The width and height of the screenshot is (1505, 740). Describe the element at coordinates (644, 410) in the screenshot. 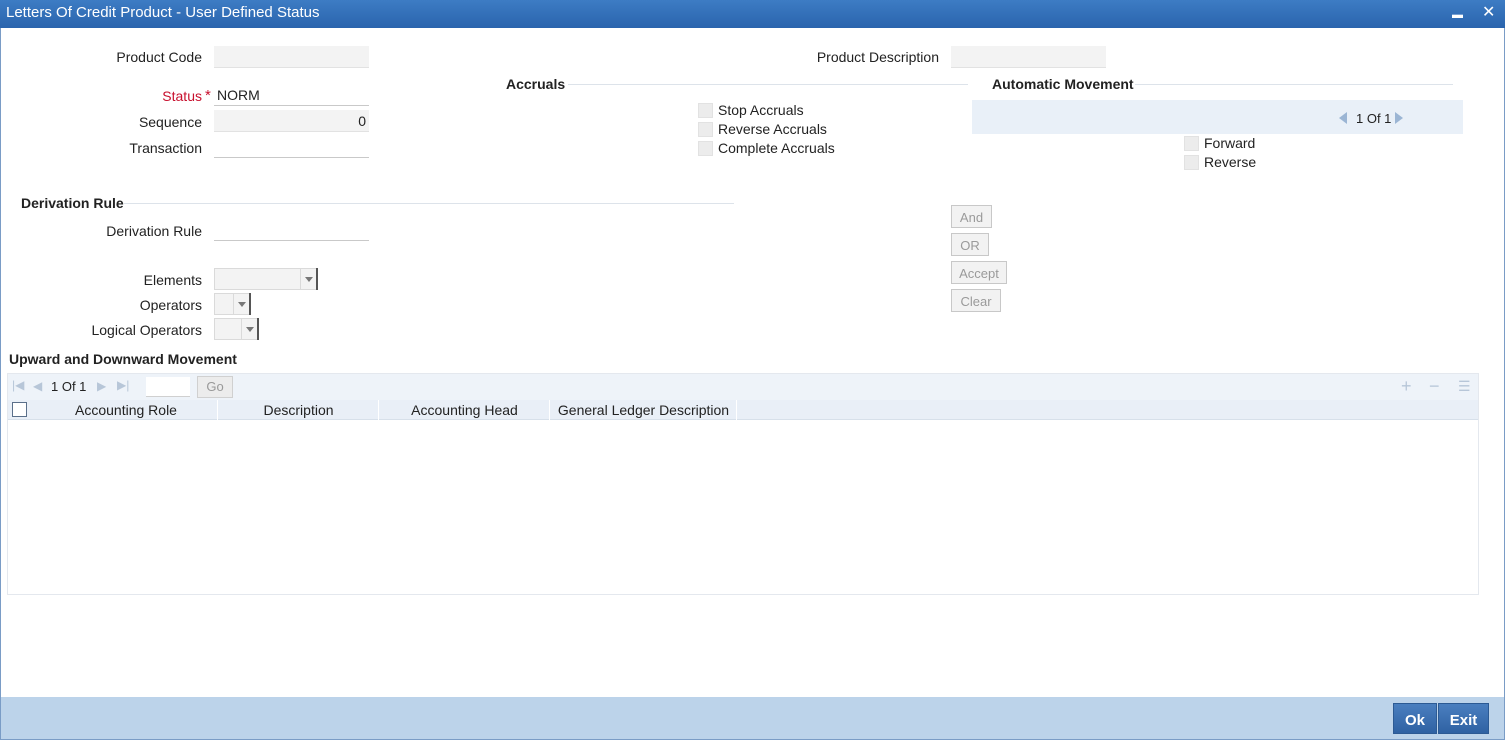

I see `column-header-gl-description: General Ledger Description` at that location.